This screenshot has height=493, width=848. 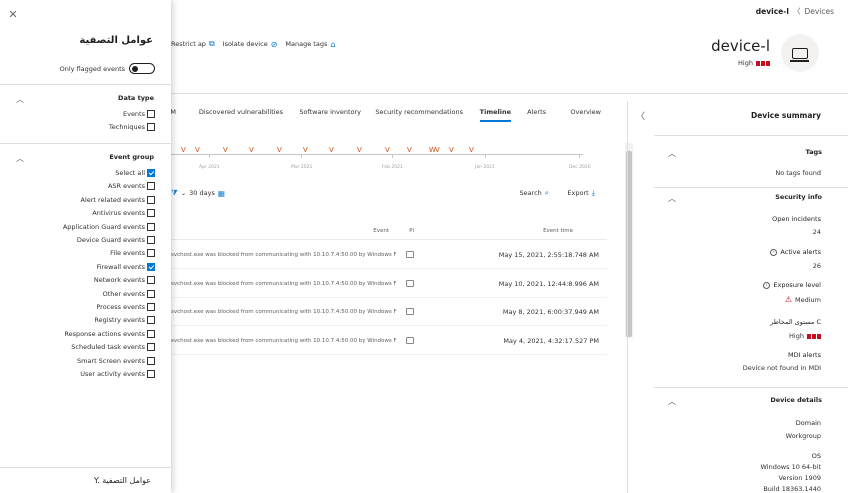 I want to click on column-event-time: Event time, so click(x=558, y=231).